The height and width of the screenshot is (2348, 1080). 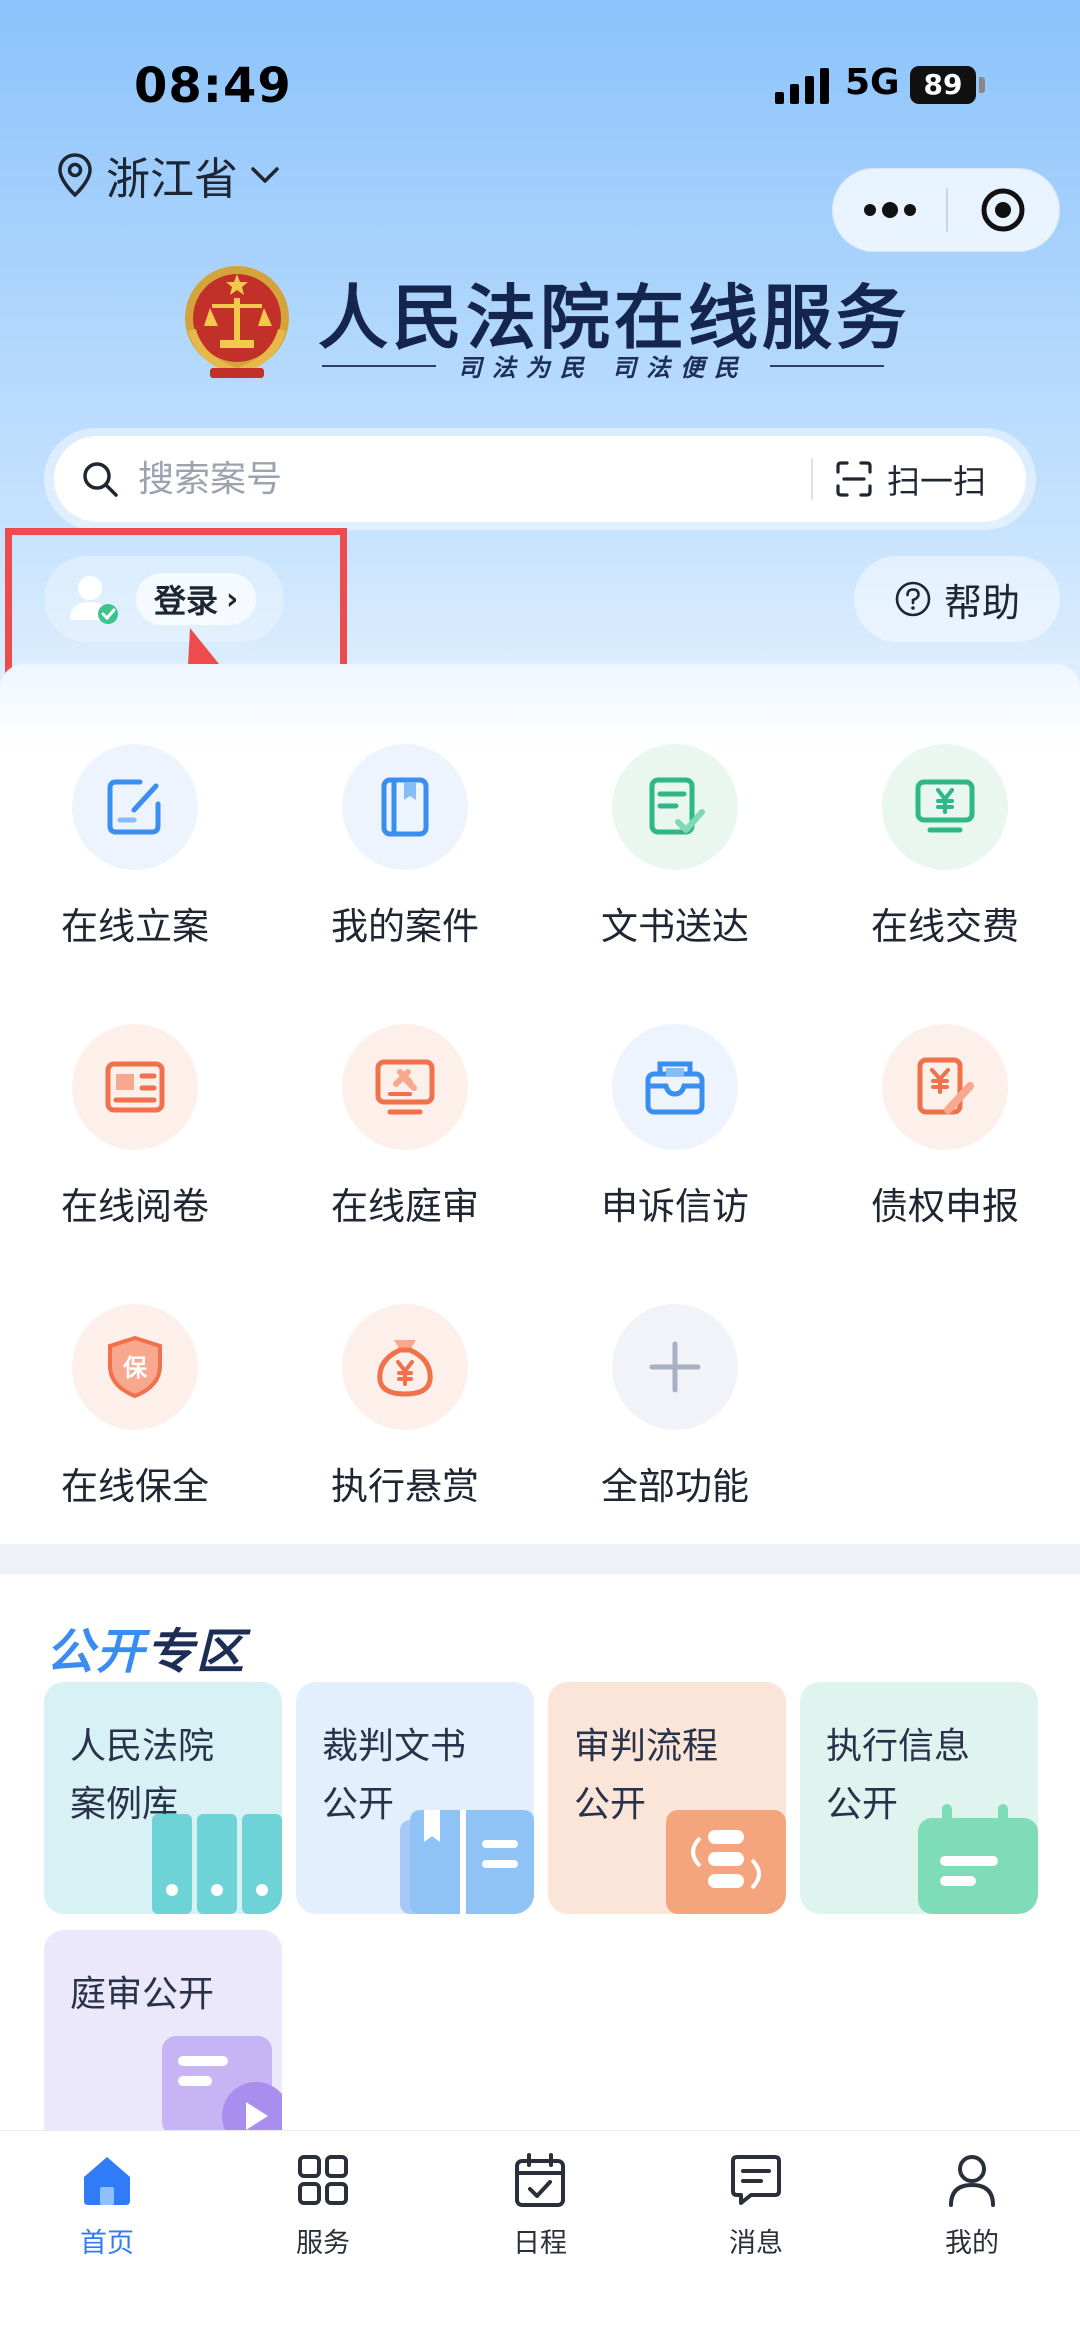 I want to click on gavel-monitor-icon, so click(x=405, y=1087).